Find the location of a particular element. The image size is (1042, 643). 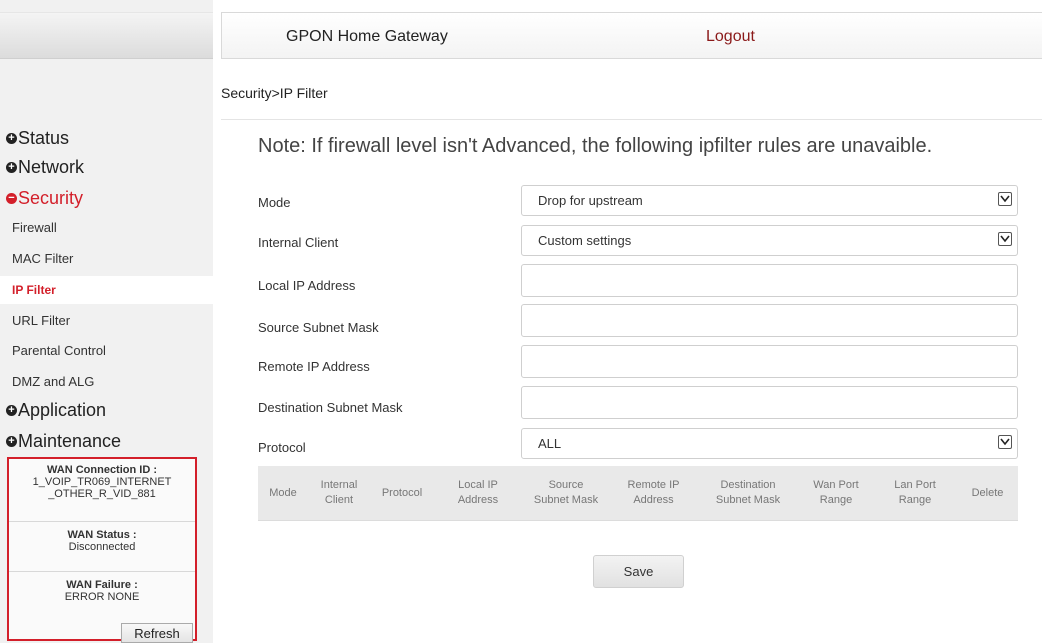

sidebar-item-url-filter: URL Filter is located at coordinates (41, 320).